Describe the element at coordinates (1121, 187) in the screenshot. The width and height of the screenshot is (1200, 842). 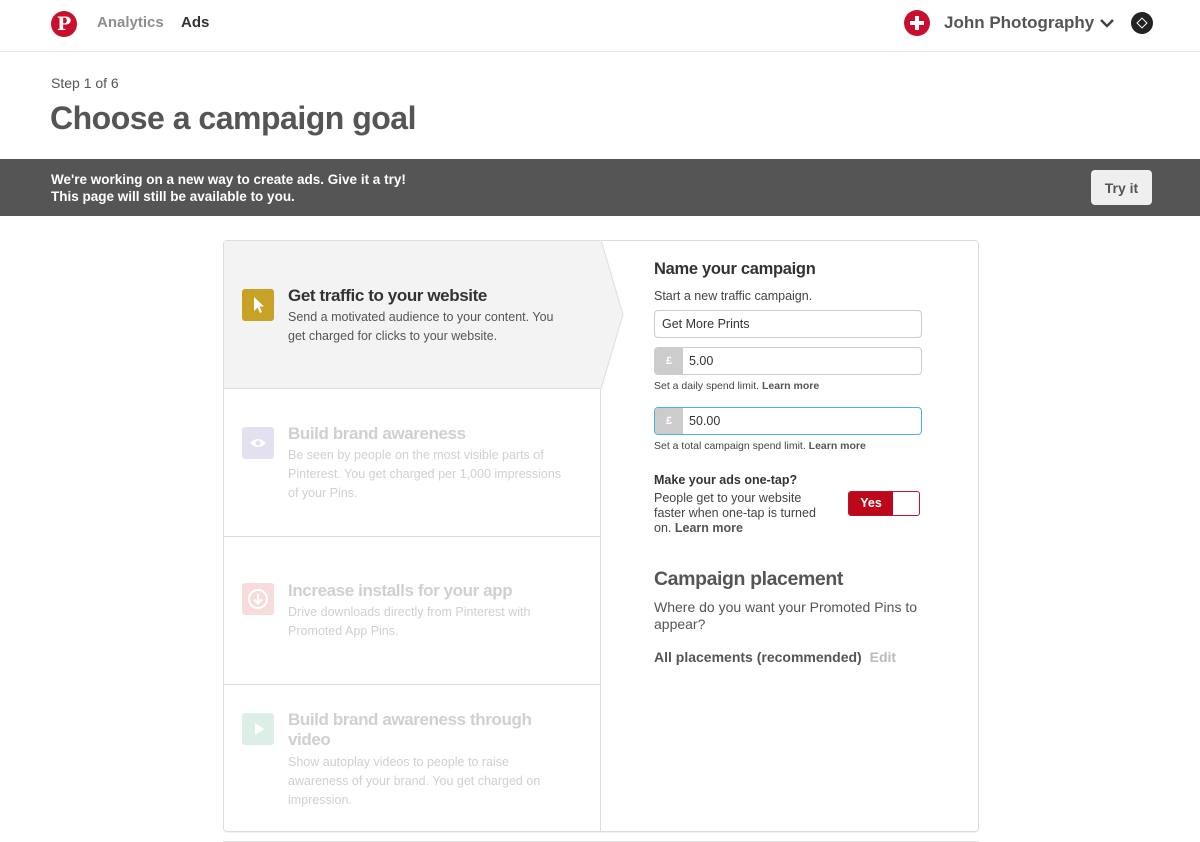
I see `try-it-button: Try it` at that location.